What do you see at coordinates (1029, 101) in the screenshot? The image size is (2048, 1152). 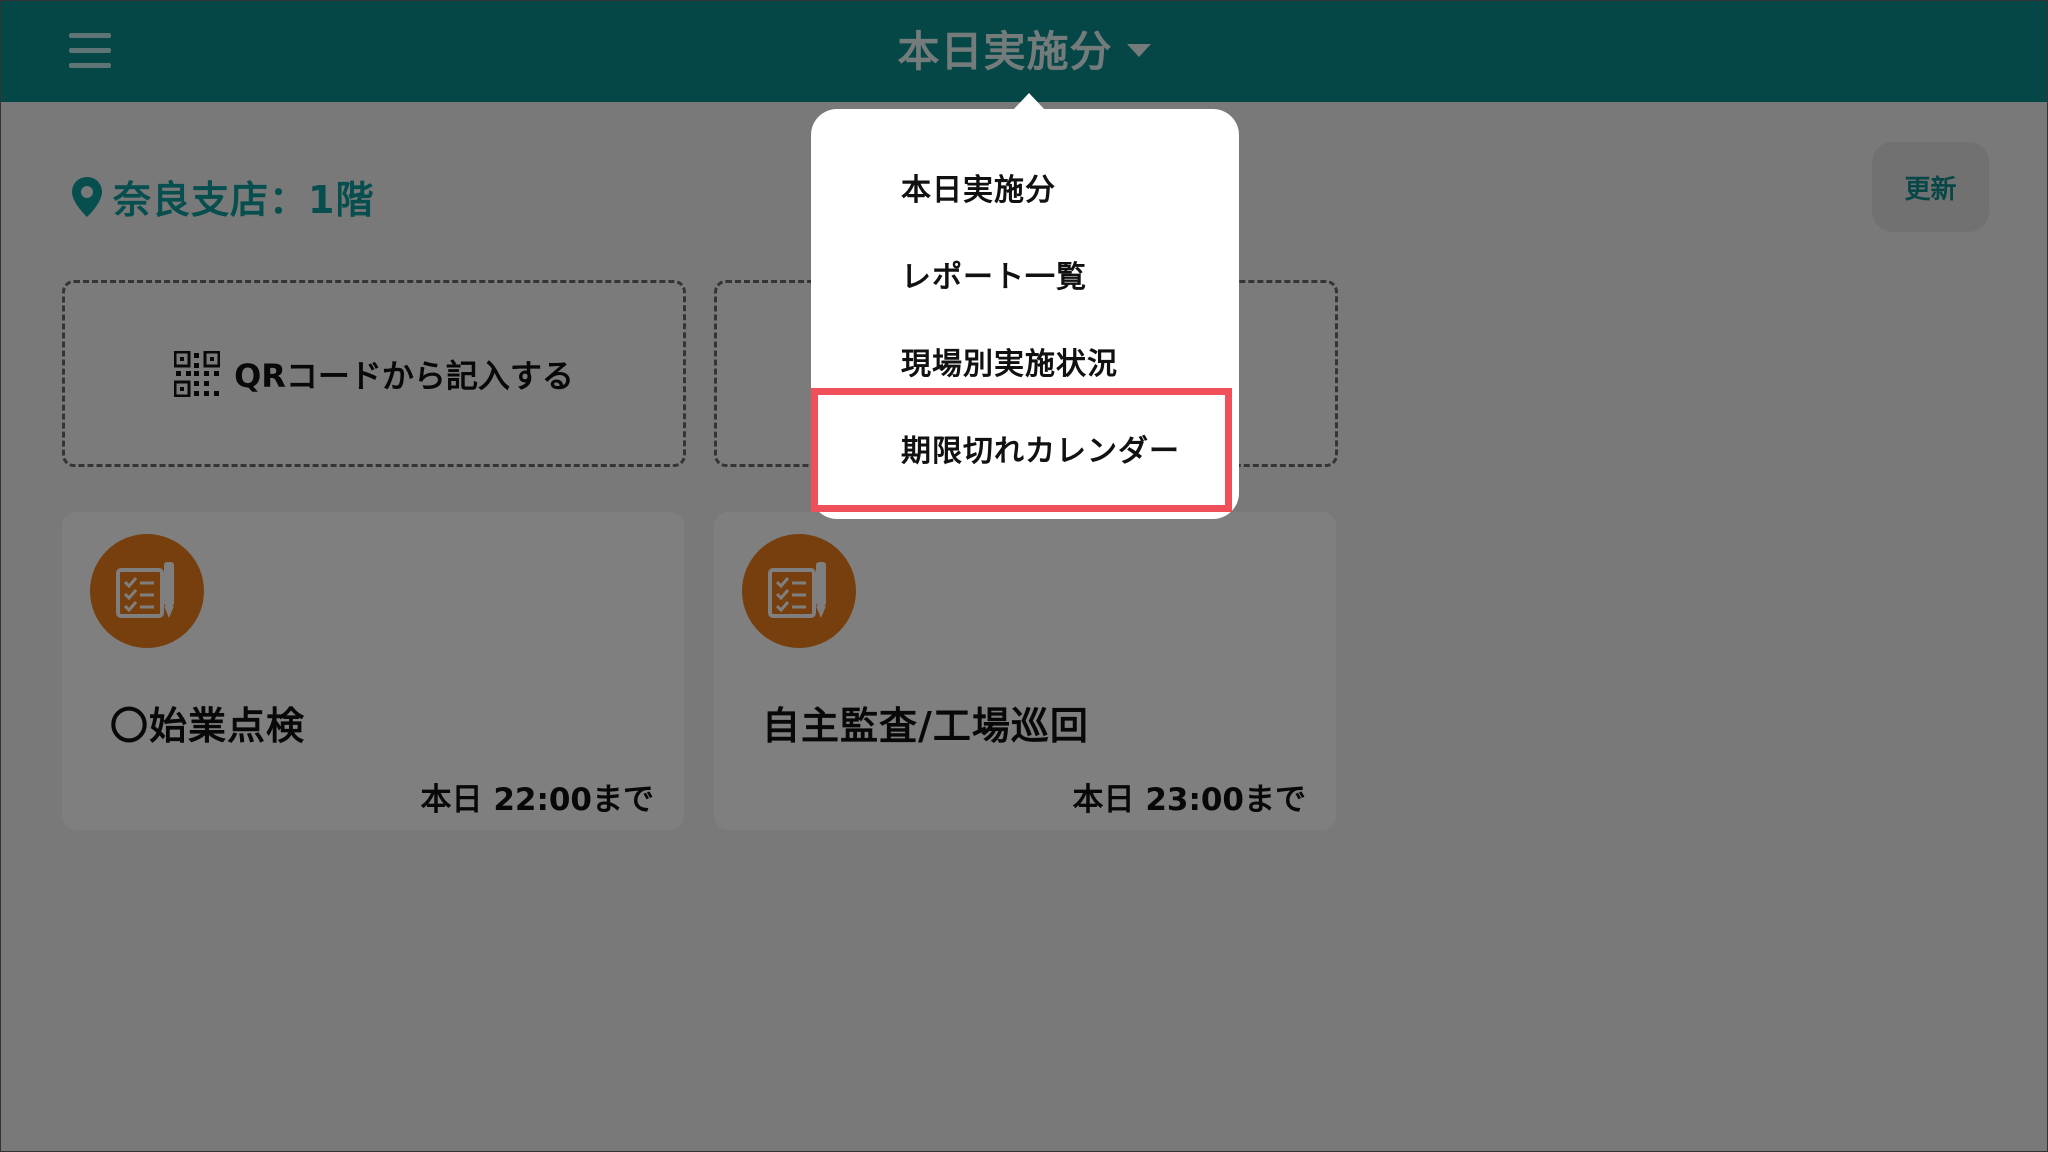 I see `dropdown-pointer` at bounding box center [1029, 101].